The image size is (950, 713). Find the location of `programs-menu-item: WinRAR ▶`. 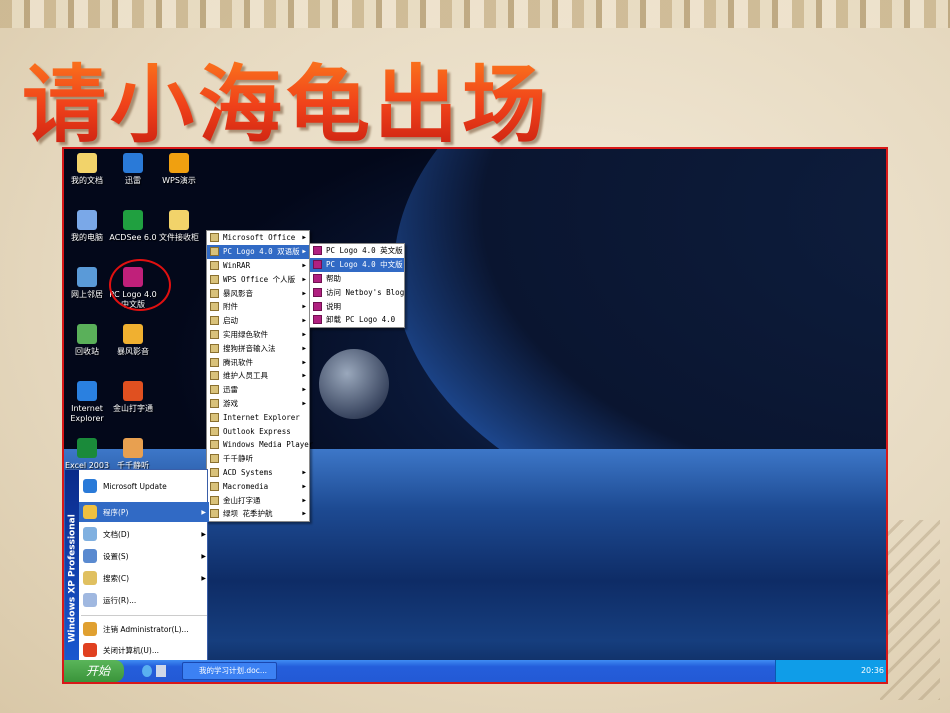

programs-menu-item: WinRAR ▶ is located at coordinates (258, 266).